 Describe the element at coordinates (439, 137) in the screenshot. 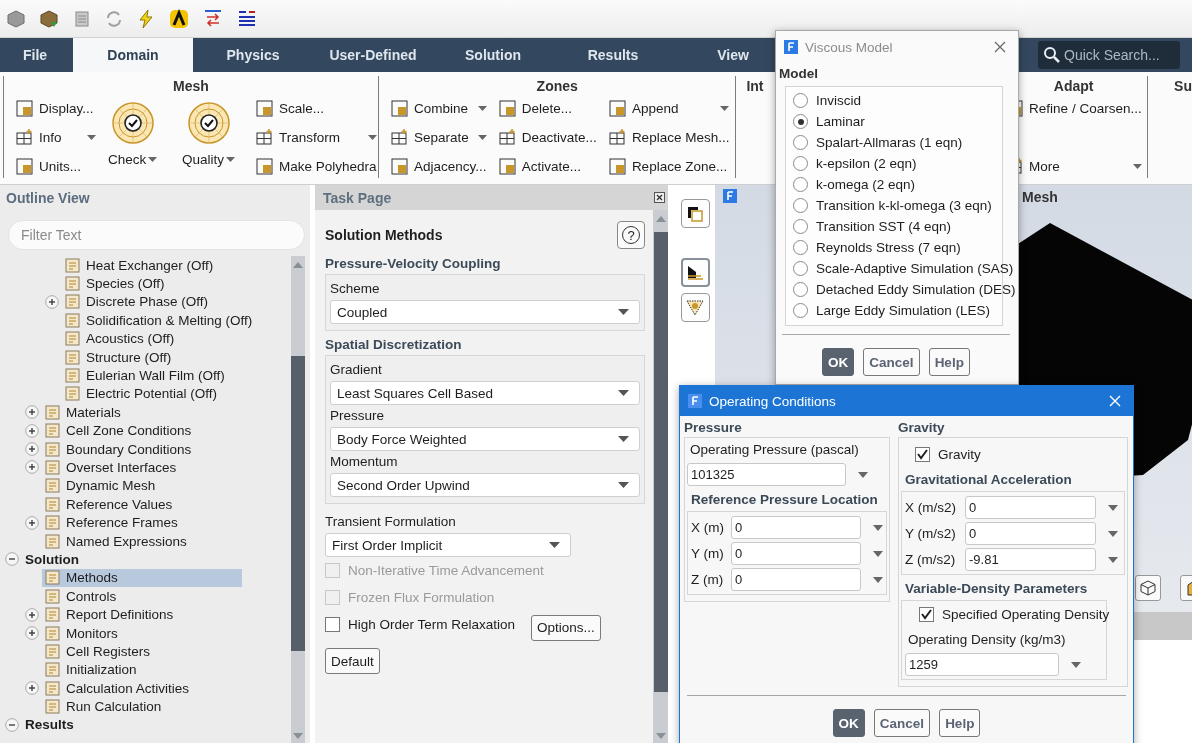

I see `ribbon-button: Separate` at that location.